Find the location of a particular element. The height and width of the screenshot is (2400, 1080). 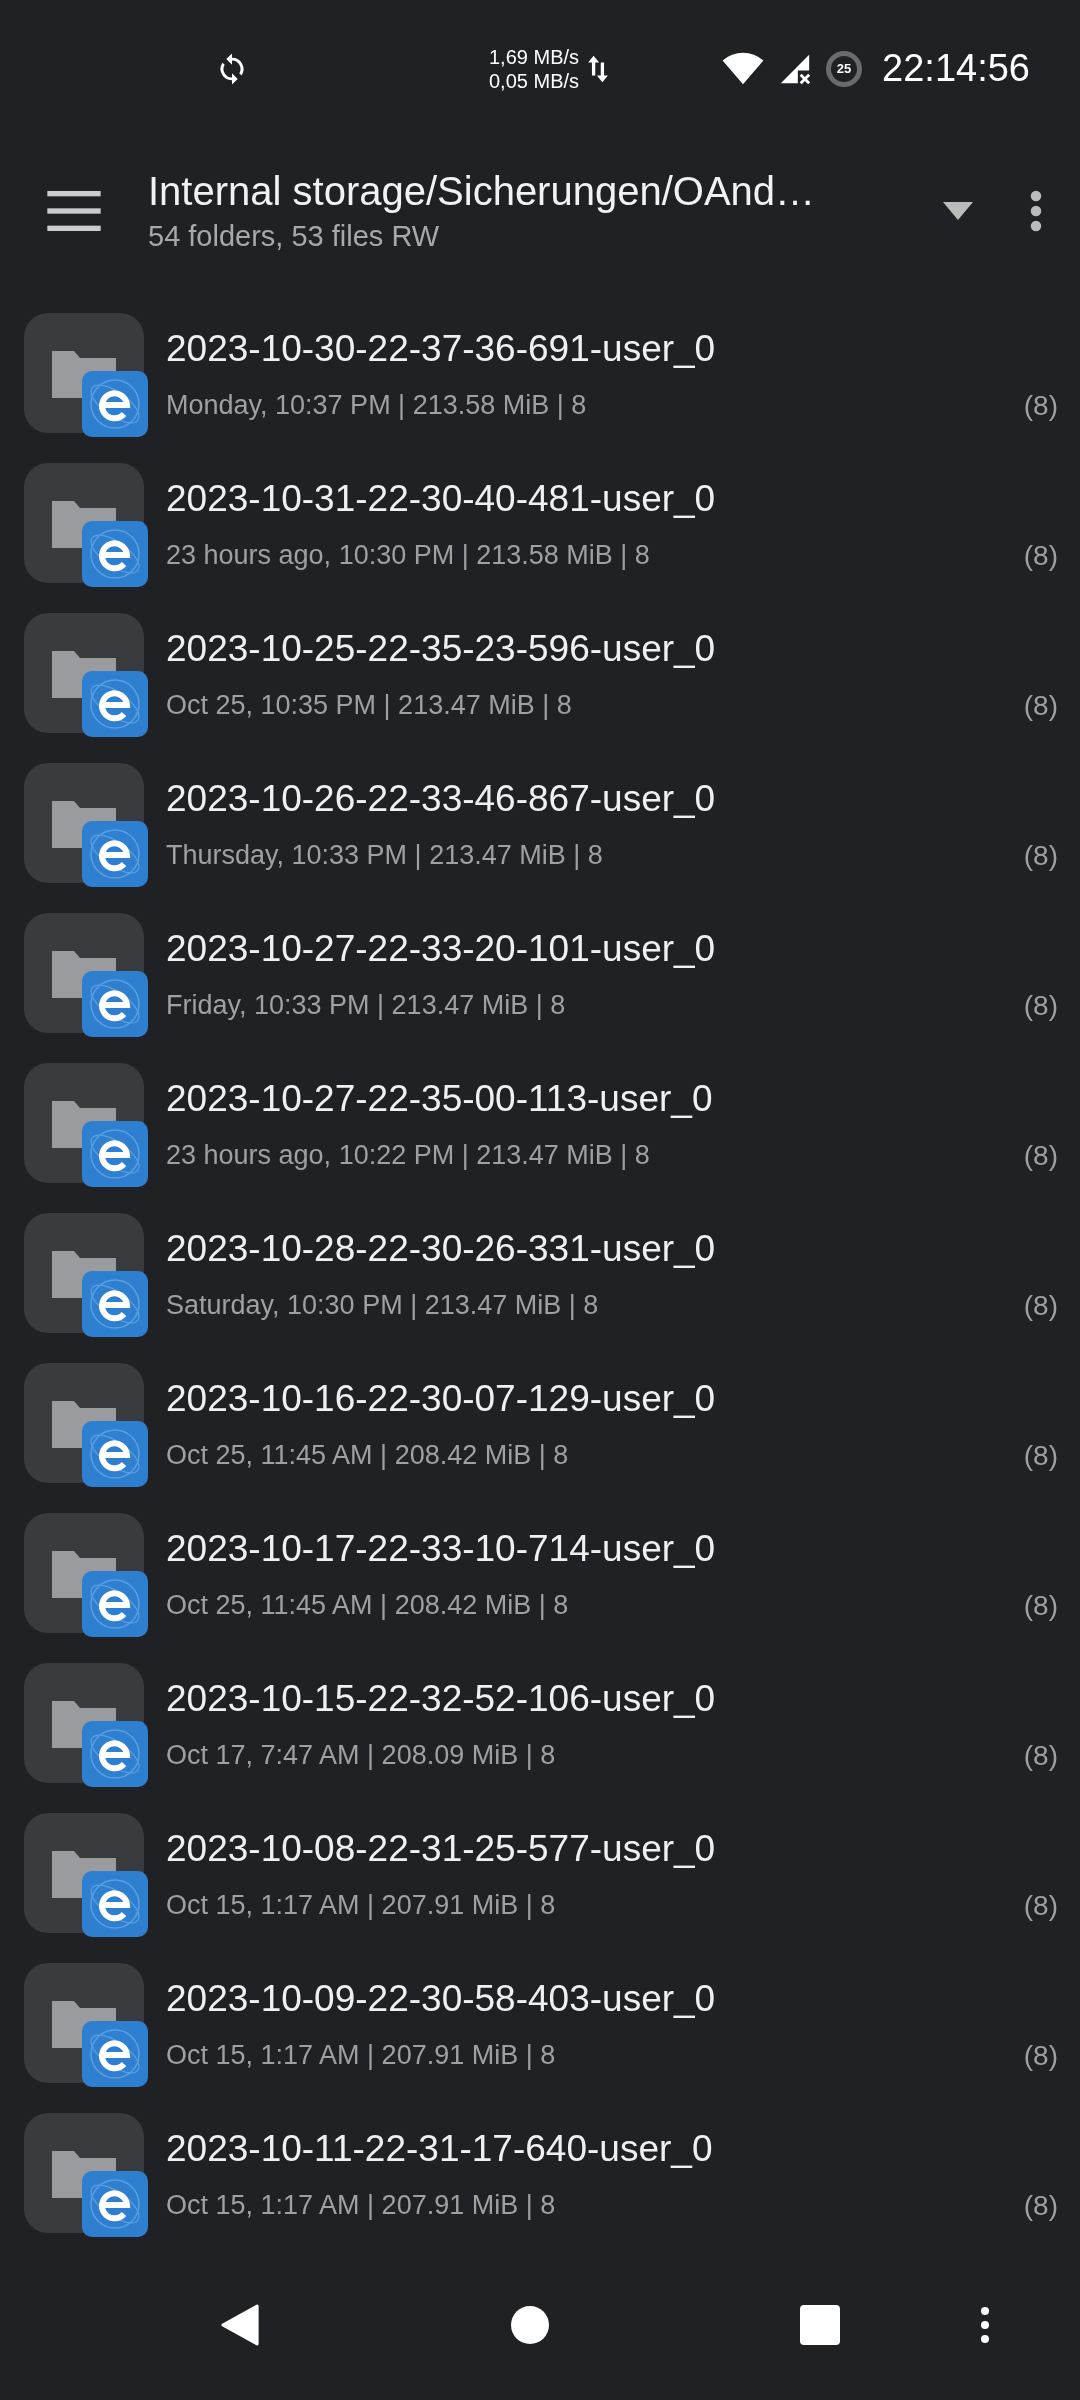

folder-name: 2023-10-31-22-30-40-481-user_0 is located at coordinates (441, 499).